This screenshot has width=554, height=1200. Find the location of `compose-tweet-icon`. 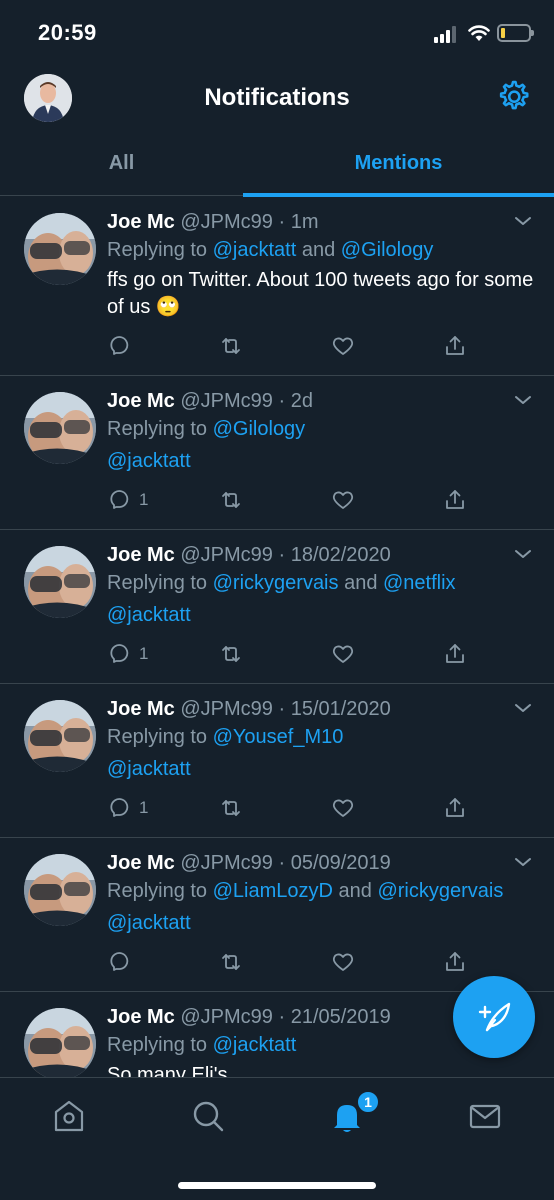

compose-tweet-icon is located at coordinates (494, 1017).